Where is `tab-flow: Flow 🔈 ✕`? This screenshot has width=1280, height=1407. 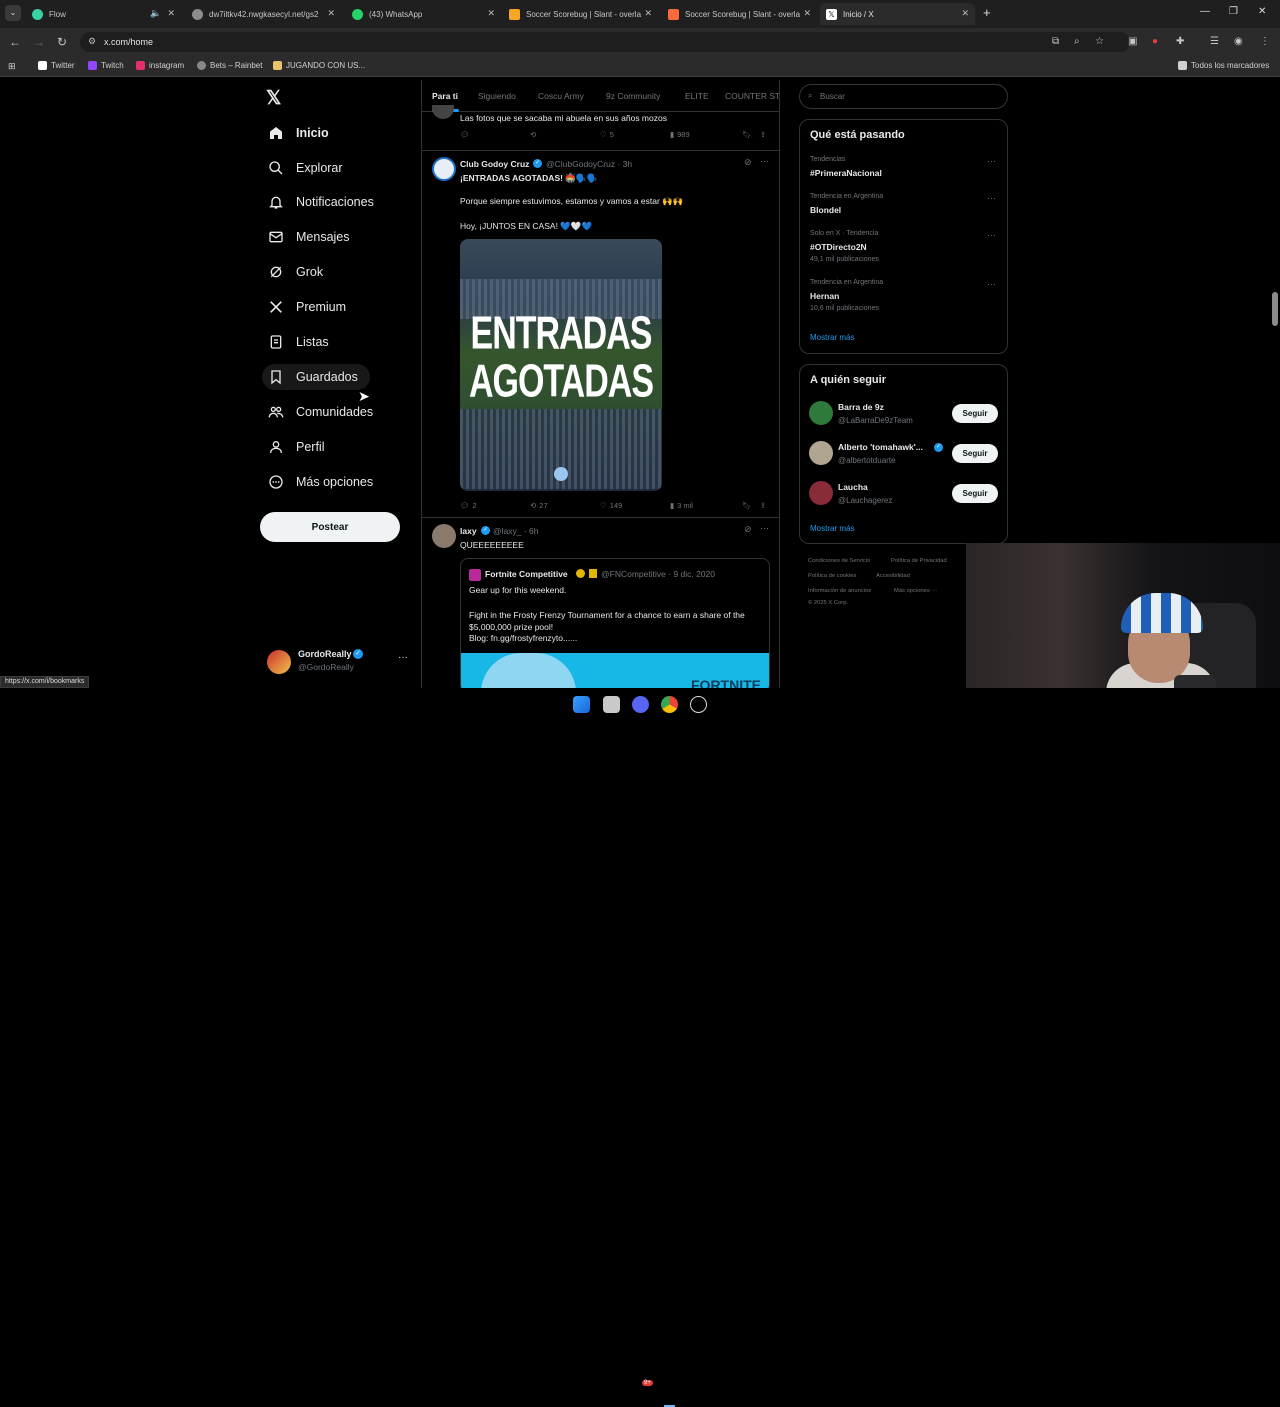
tab-flow: Flow 🔈 ✕ is located at coordinates (103, 14).